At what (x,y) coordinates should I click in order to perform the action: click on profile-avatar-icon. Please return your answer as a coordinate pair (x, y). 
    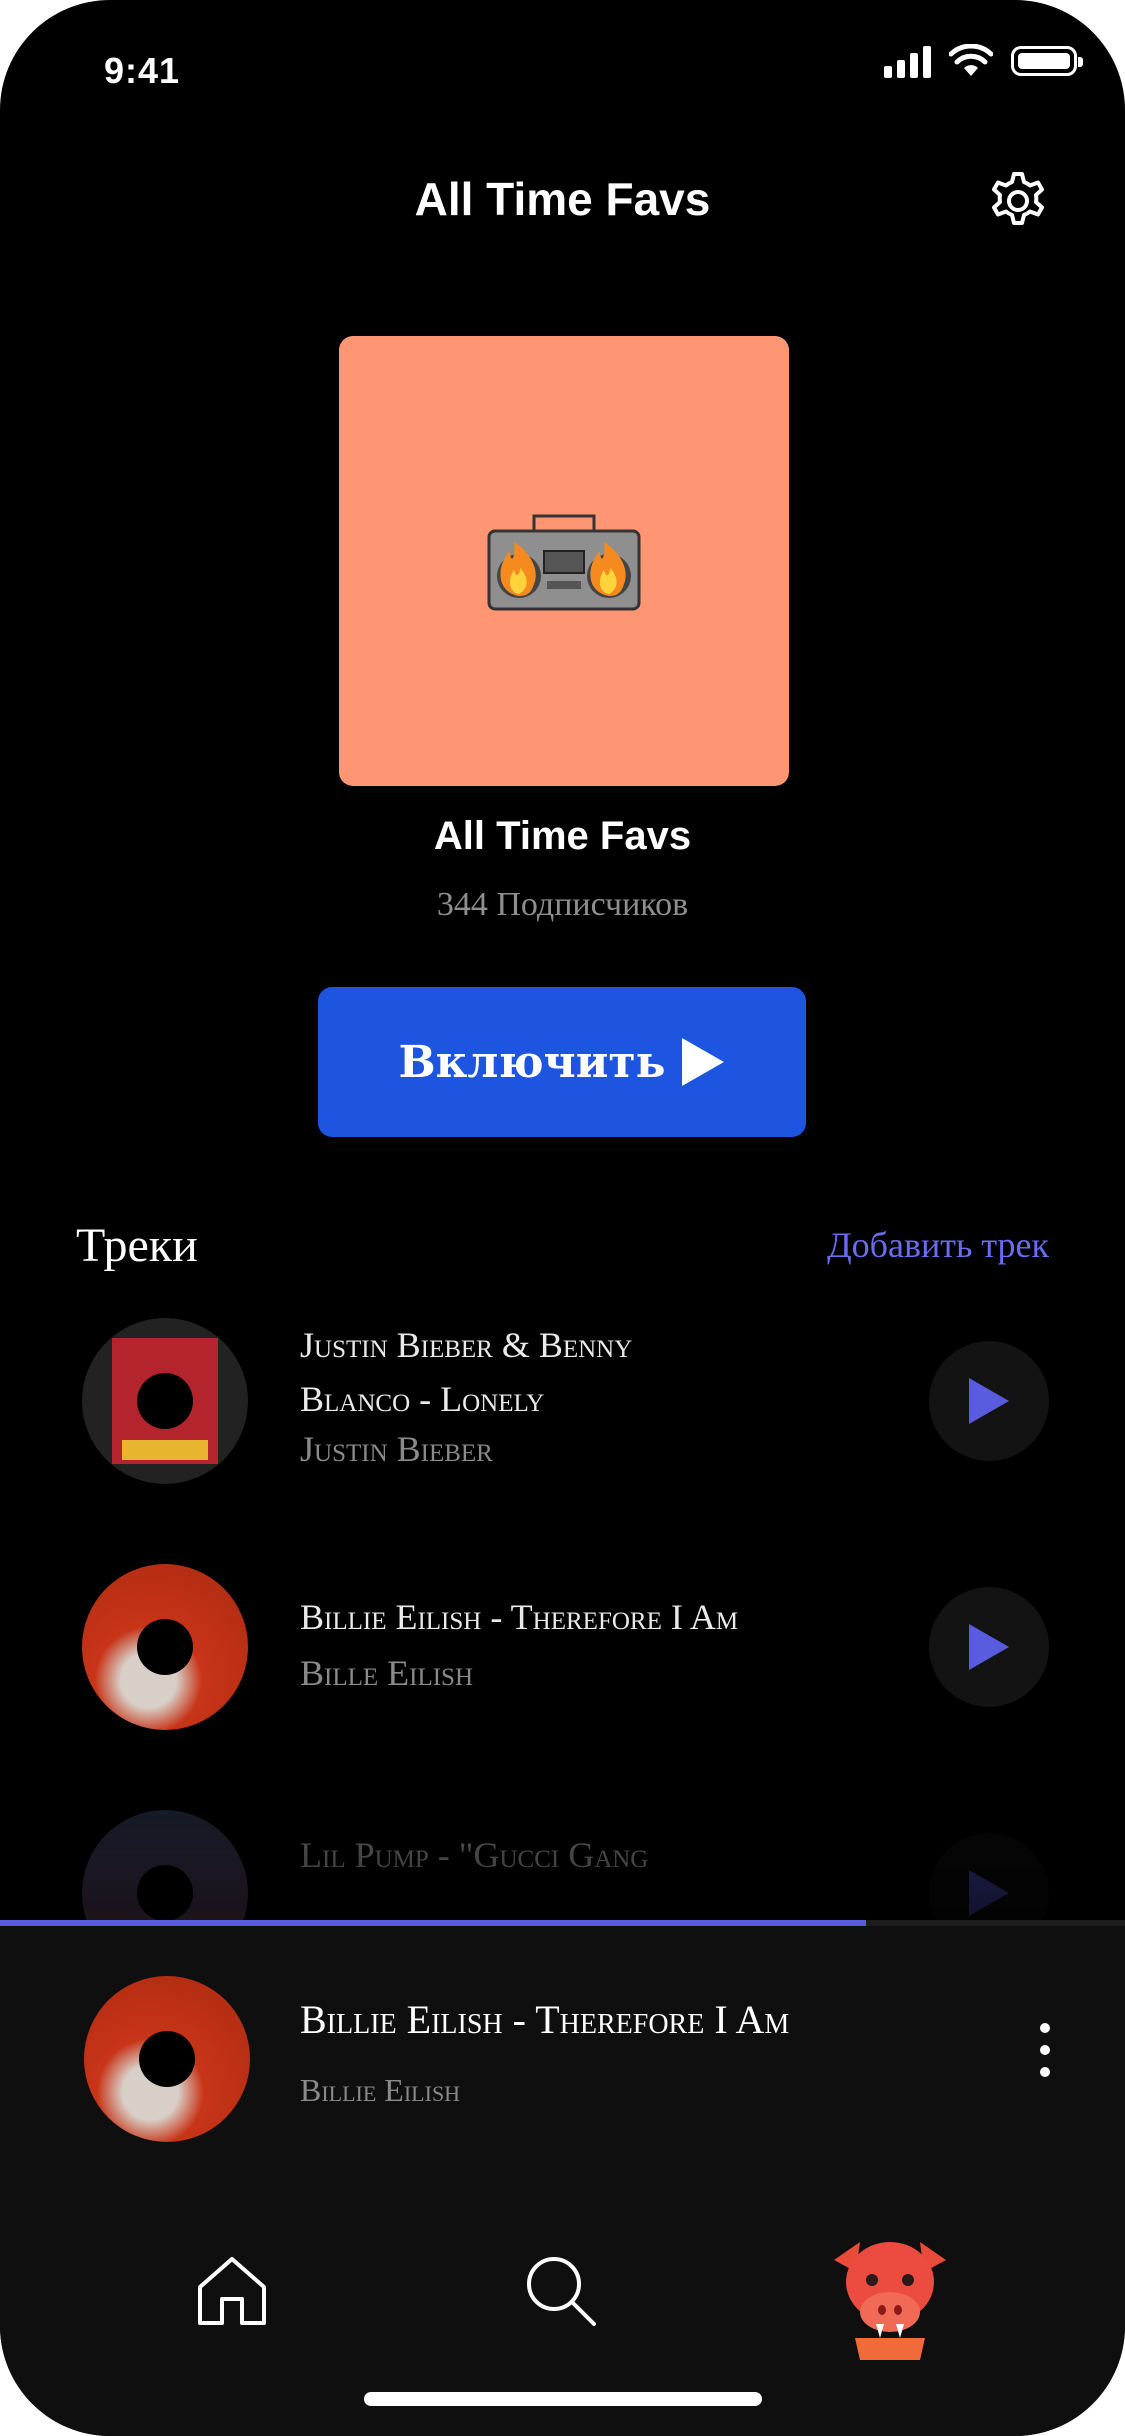
    Looking at the image, I should click on (890, 2301).